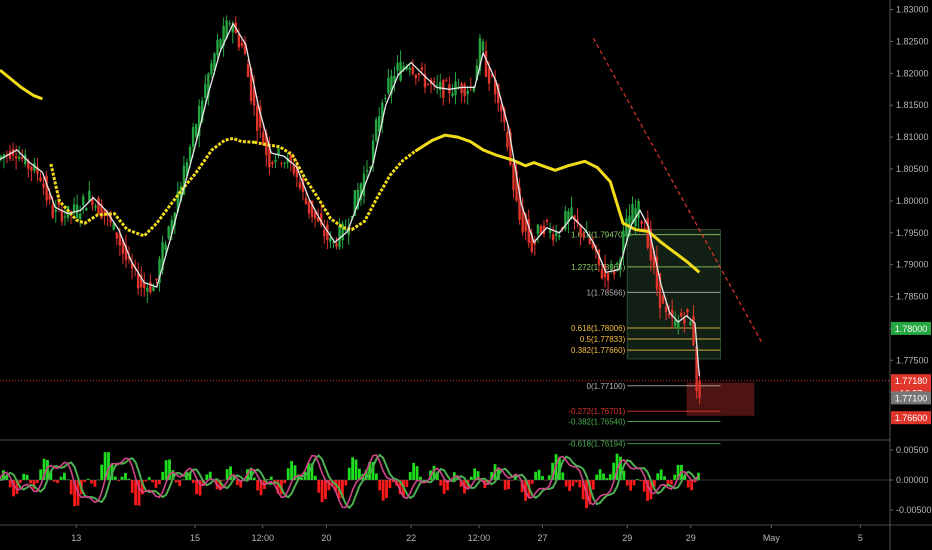 Image resolution: width=932 pixels, height=550 pixels. I want to click on oscillator-tick-label: -0.00500, so click(914, 510).